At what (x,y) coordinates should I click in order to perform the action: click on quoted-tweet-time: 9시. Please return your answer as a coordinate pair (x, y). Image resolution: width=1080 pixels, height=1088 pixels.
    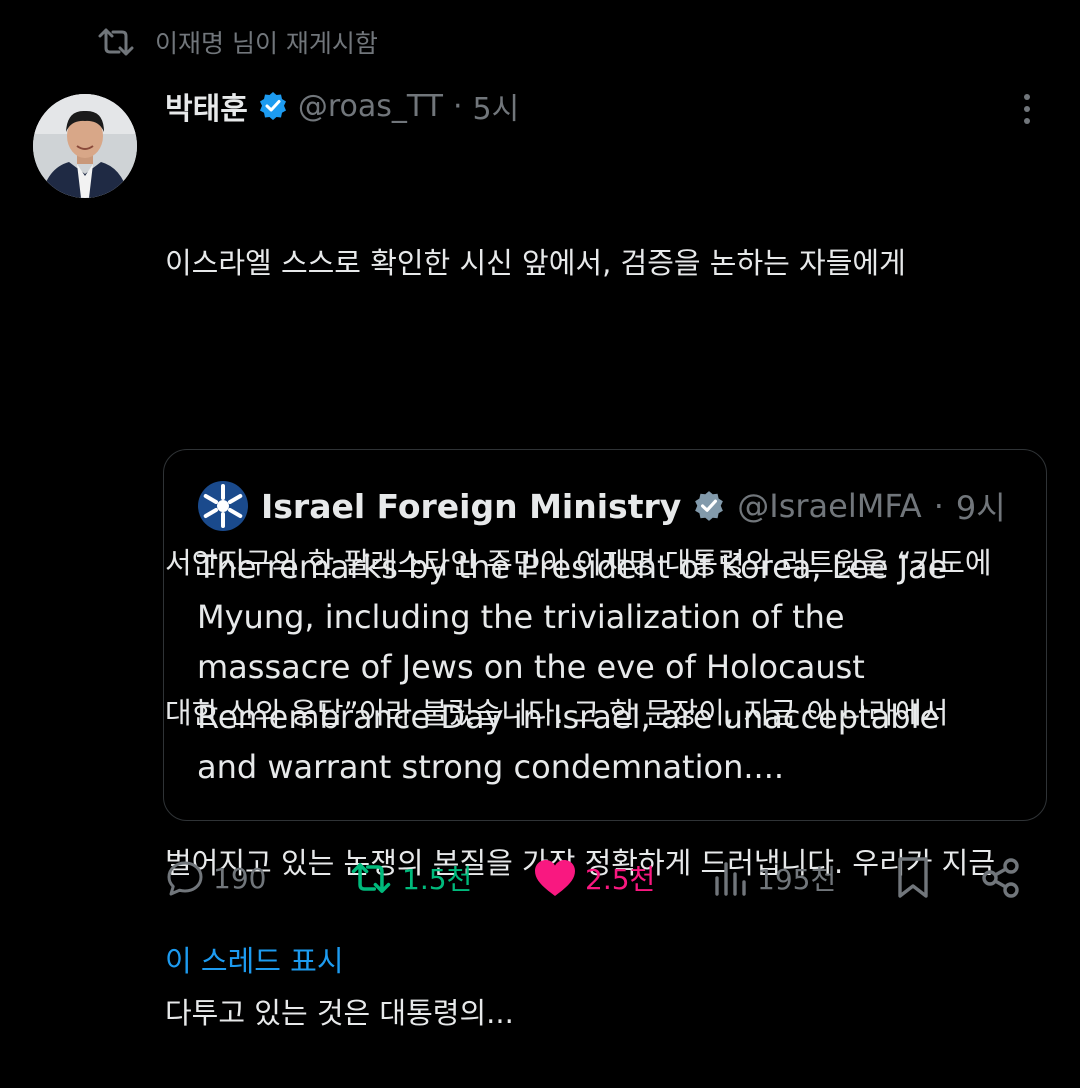
    Looking at the image, I should click on (980, 508).